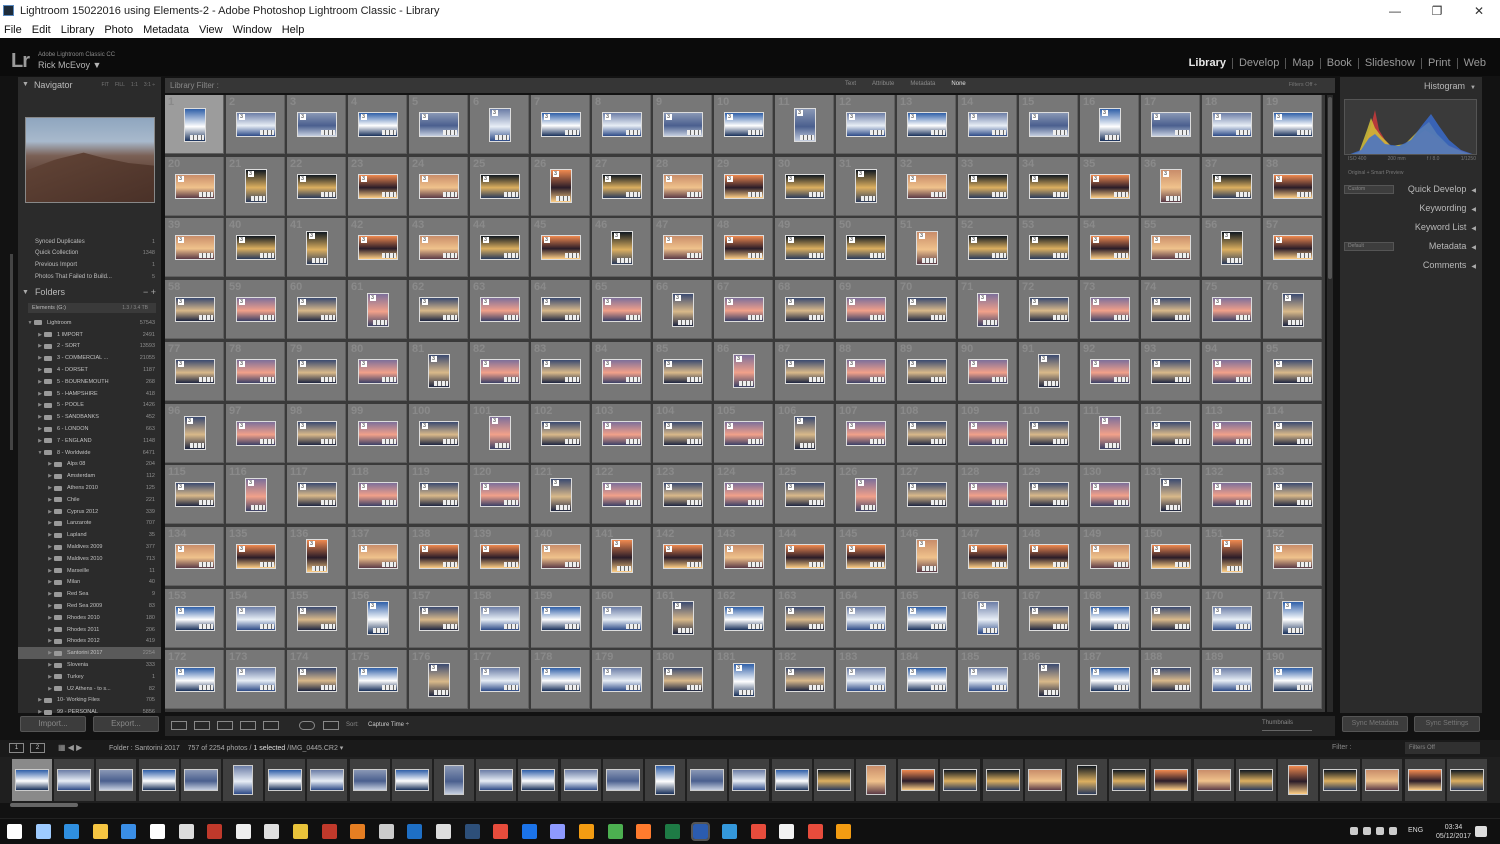 Image resolution: width=1500 pixels, height=844 pixels. What do you see at coordinates (1375, 724) in the screenshot?
I see `sync-metadata-button: Sync Metadata` at bounding box center [1375, 724].